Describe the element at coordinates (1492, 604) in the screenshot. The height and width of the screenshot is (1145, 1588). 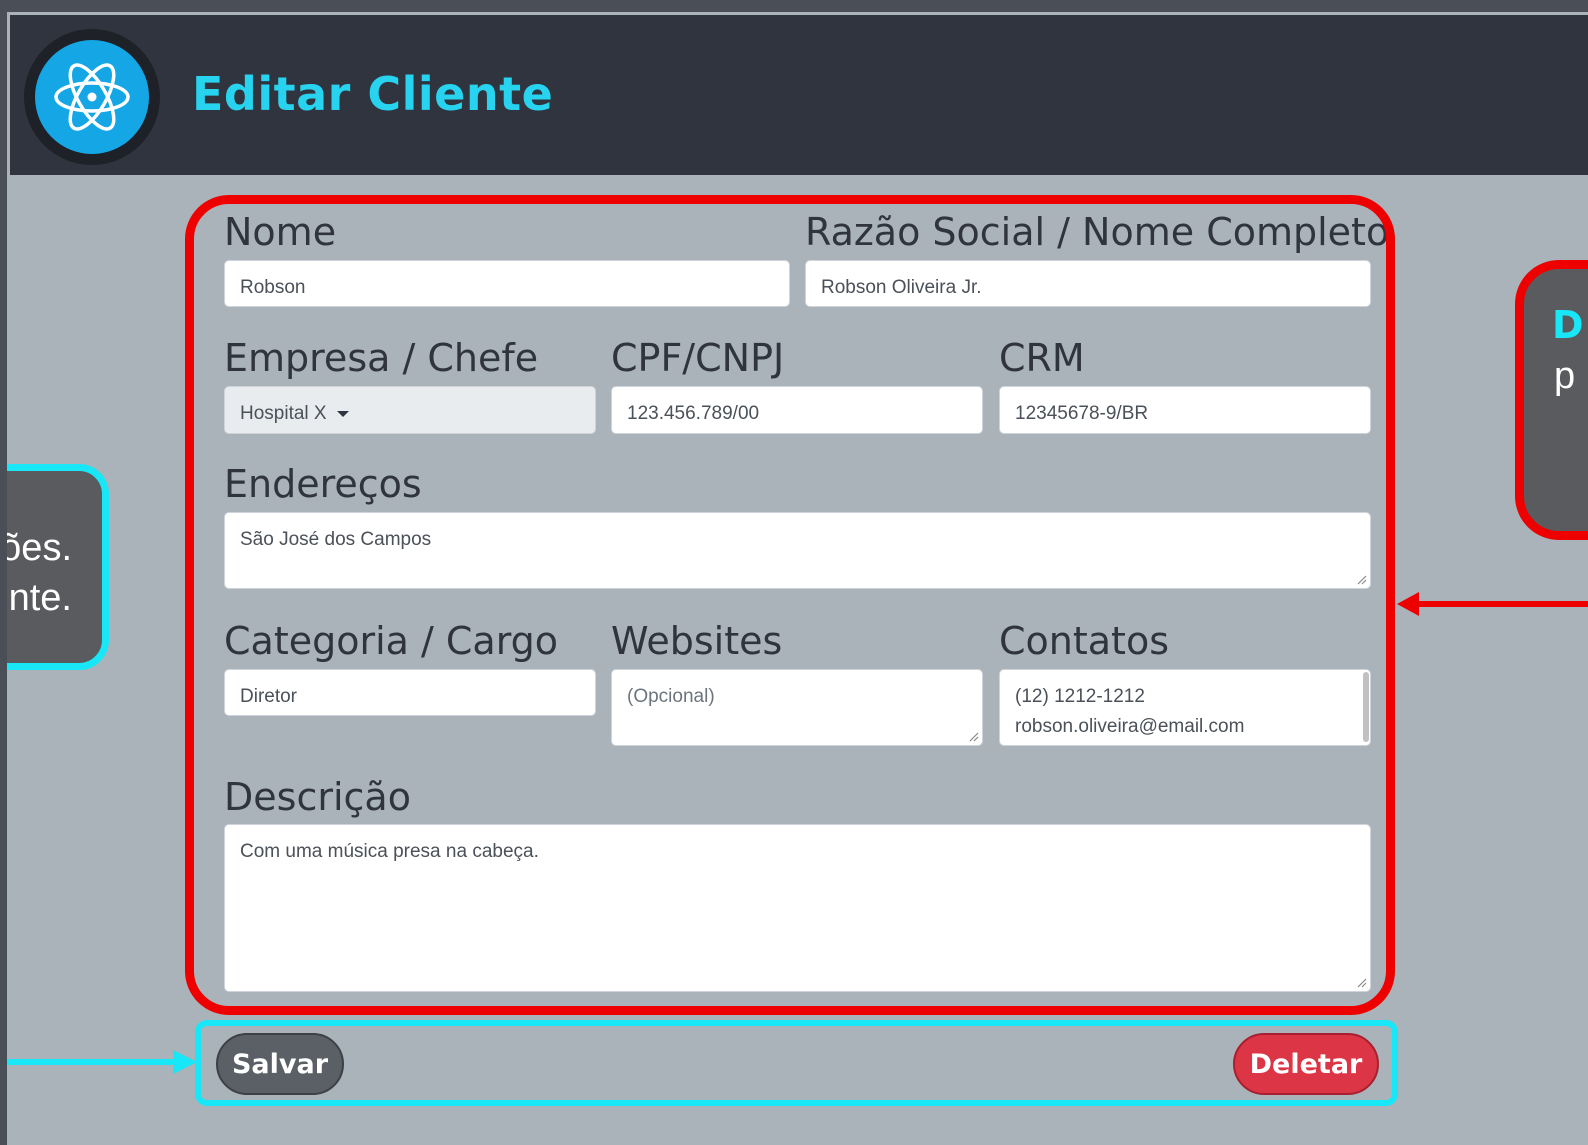
I see `red-arrow` at that location.